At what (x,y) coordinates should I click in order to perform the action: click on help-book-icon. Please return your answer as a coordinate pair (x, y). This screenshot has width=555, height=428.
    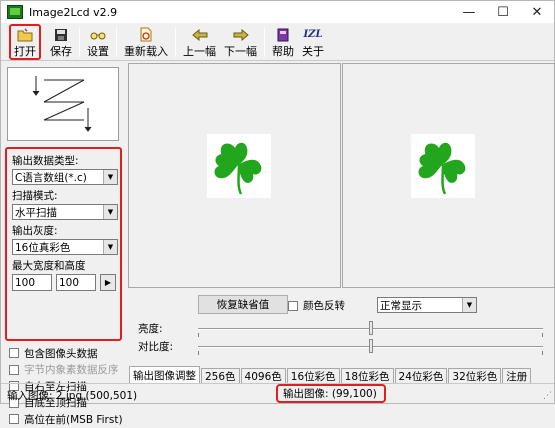
    Looking at the image, I should click on (283, 34).